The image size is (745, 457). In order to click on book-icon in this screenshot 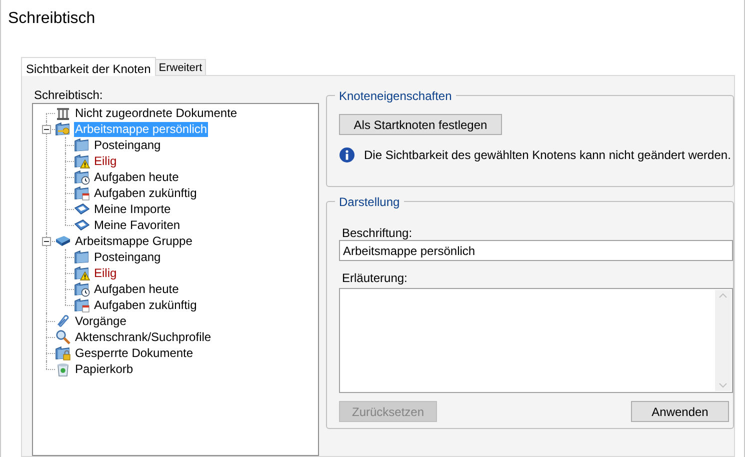, I will do `click(63, 241)`.